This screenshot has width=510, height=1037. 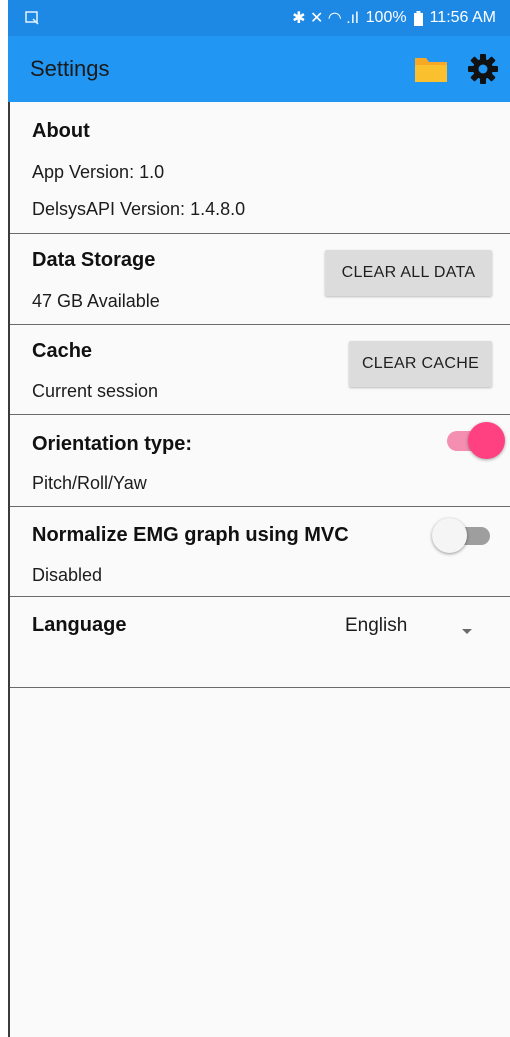 What do you see at coordinates (420, 364) in the screenshot?
I see `clear-cache-button: CLEAR CACHE` at bounding box center [420, 364].